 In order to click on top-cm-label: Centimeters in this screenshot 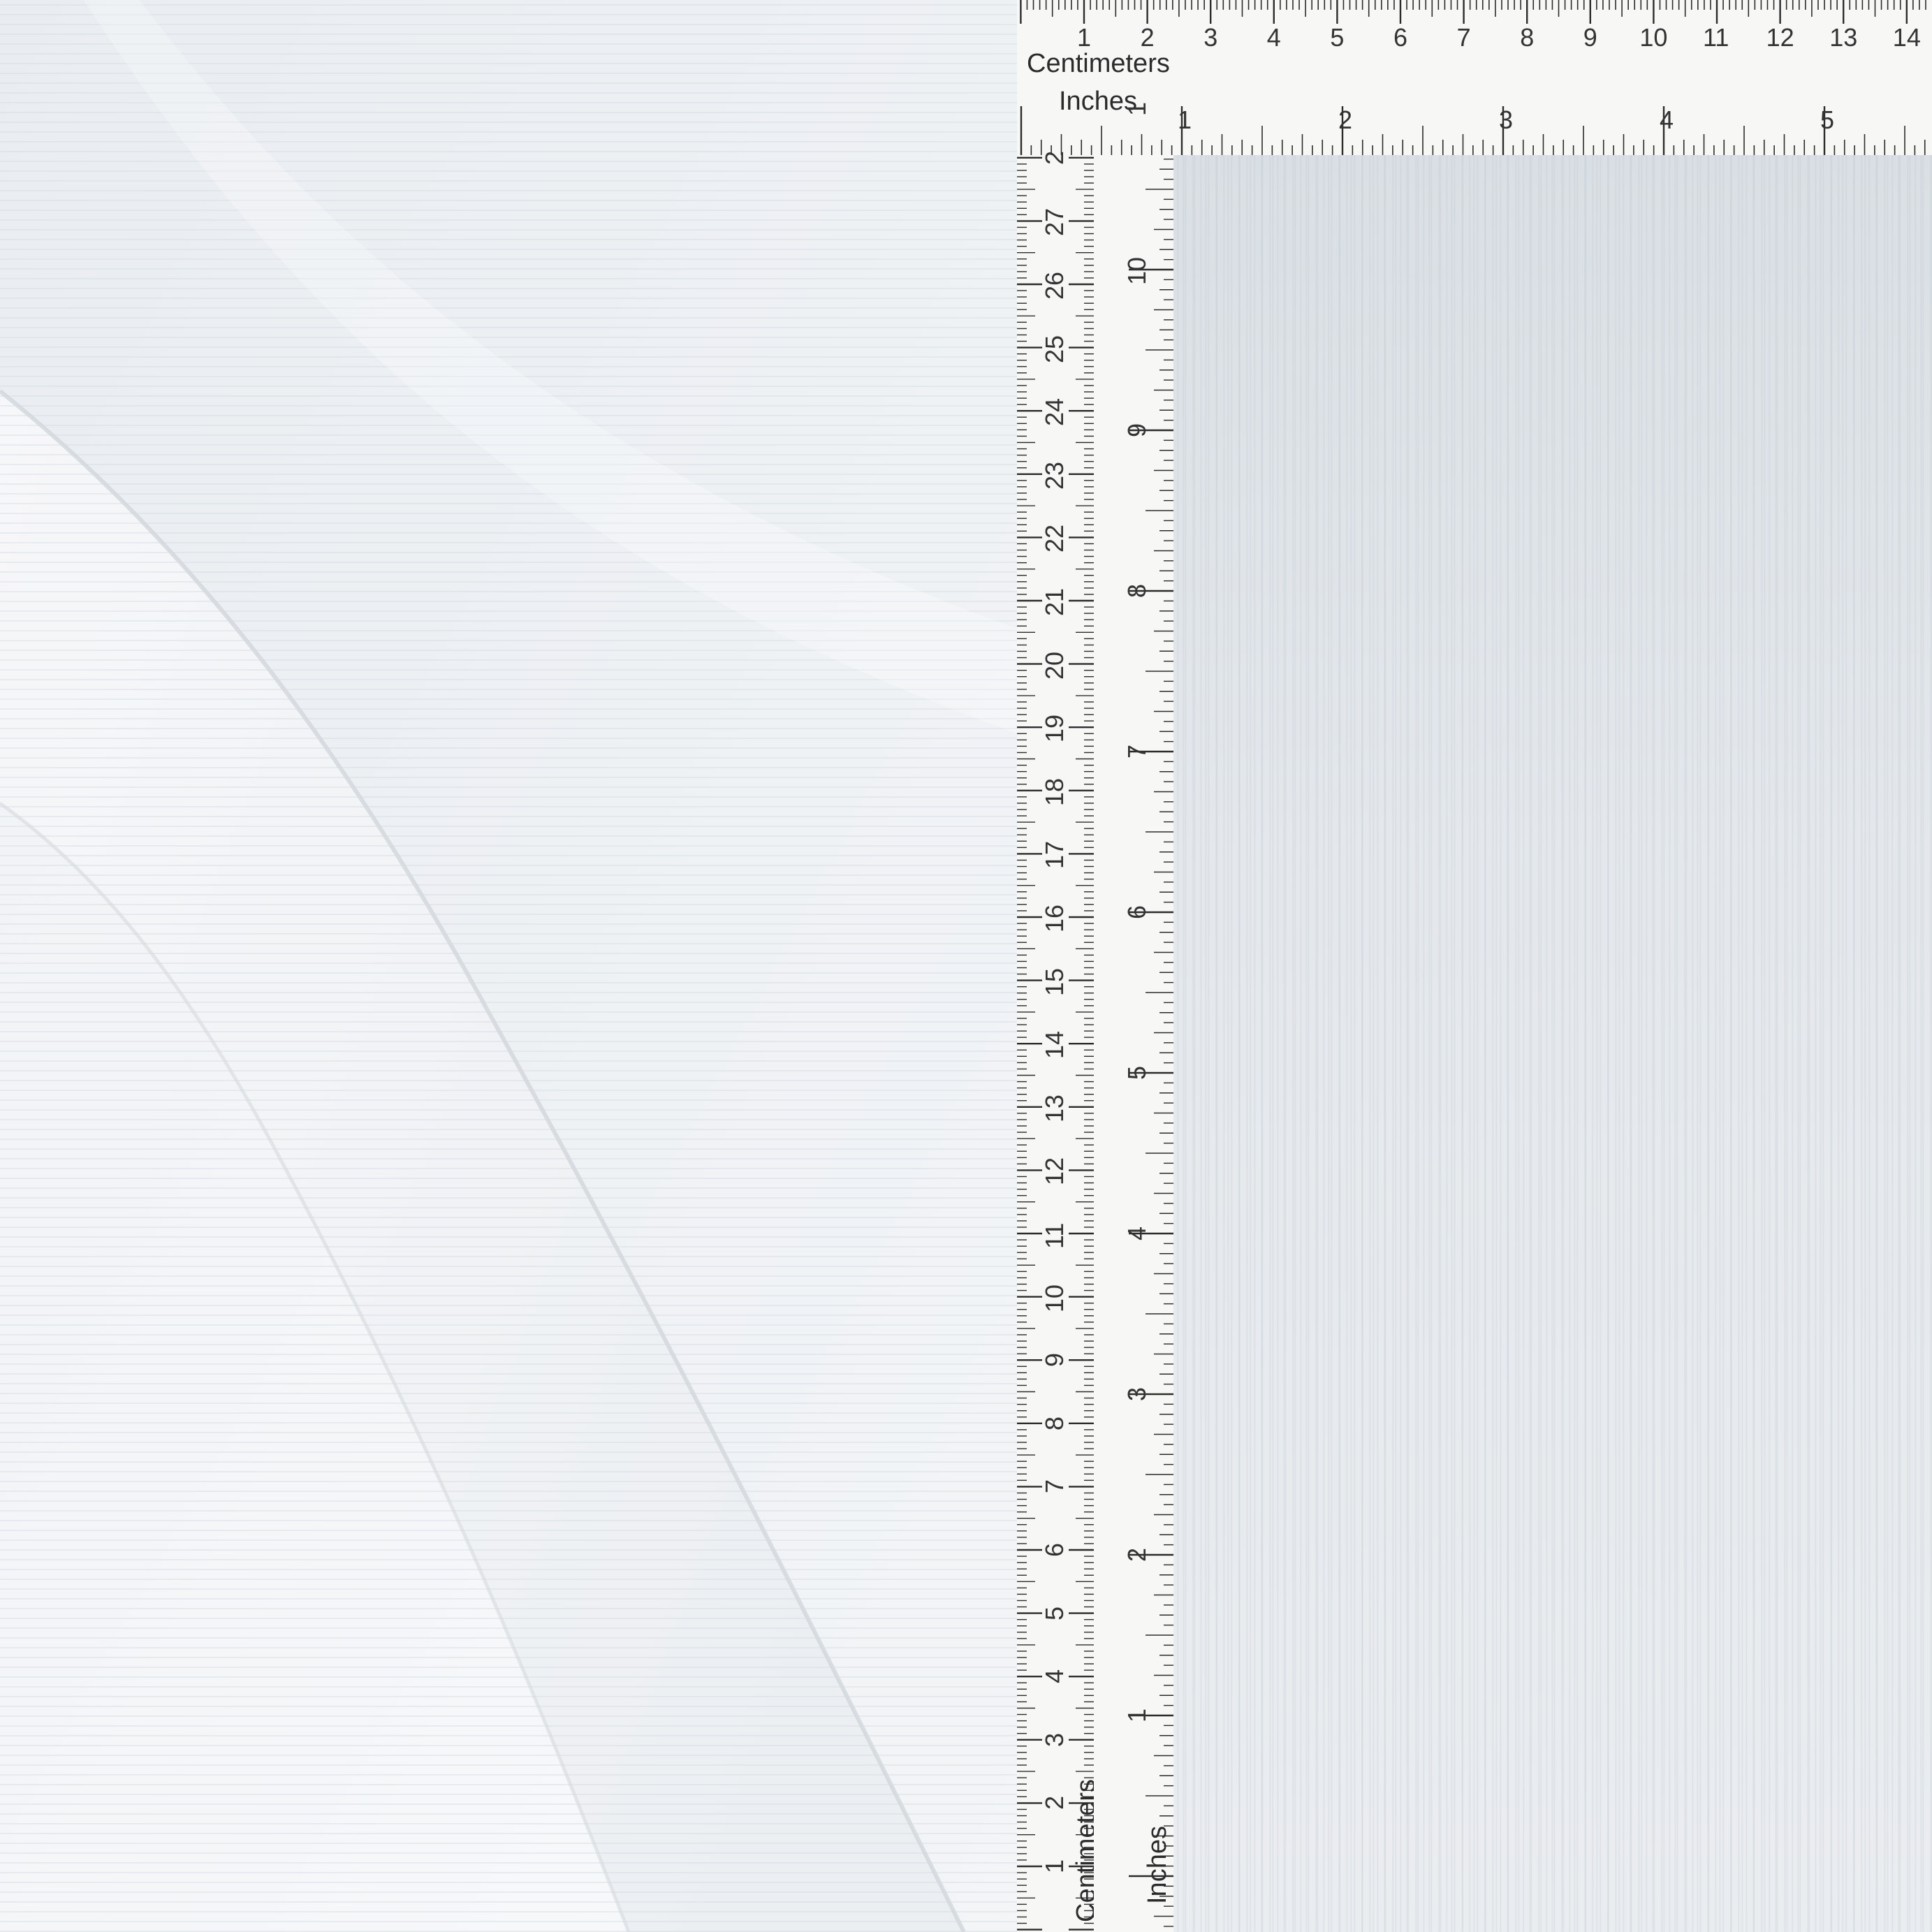, I will do `click(1098, 63)`.